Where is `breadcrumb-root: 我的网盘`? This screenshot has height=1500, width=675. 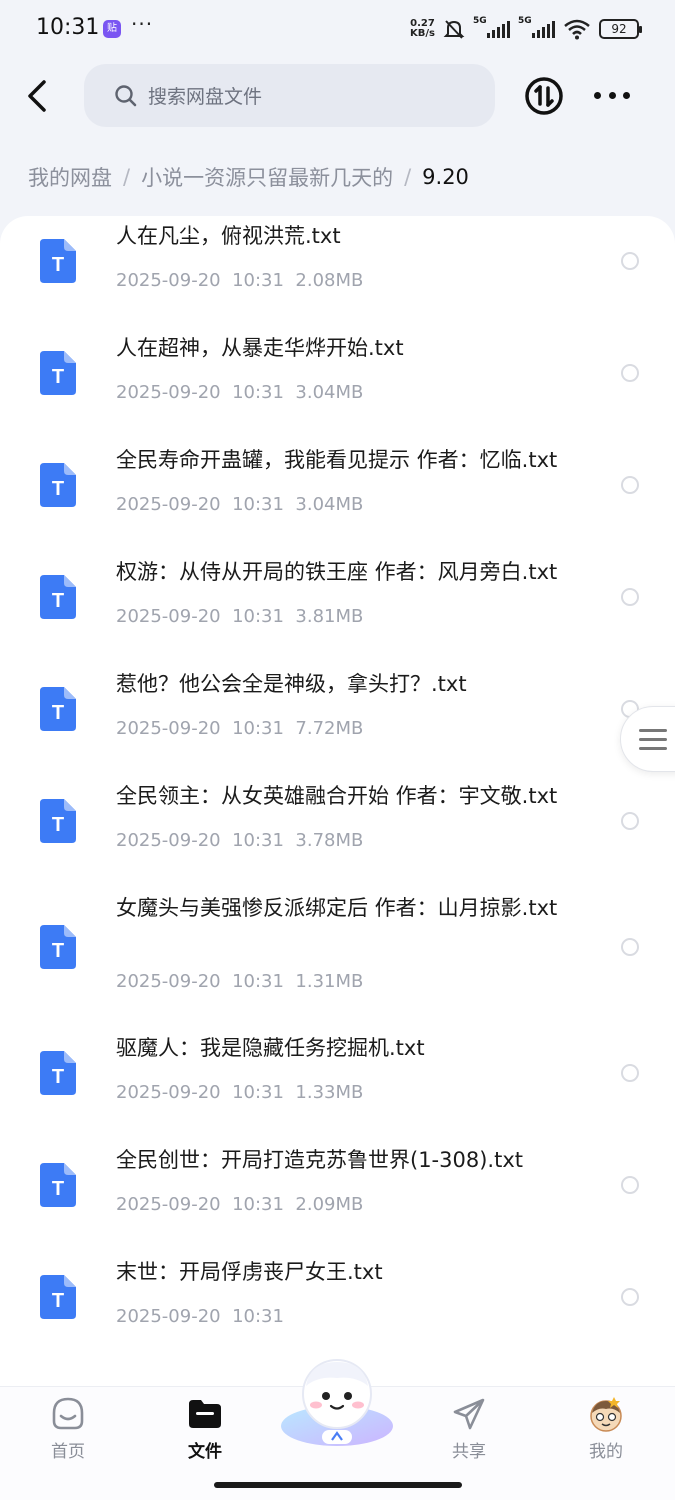 breadcrumb-root: 我的网盘 is located at coordinates (70, 177).